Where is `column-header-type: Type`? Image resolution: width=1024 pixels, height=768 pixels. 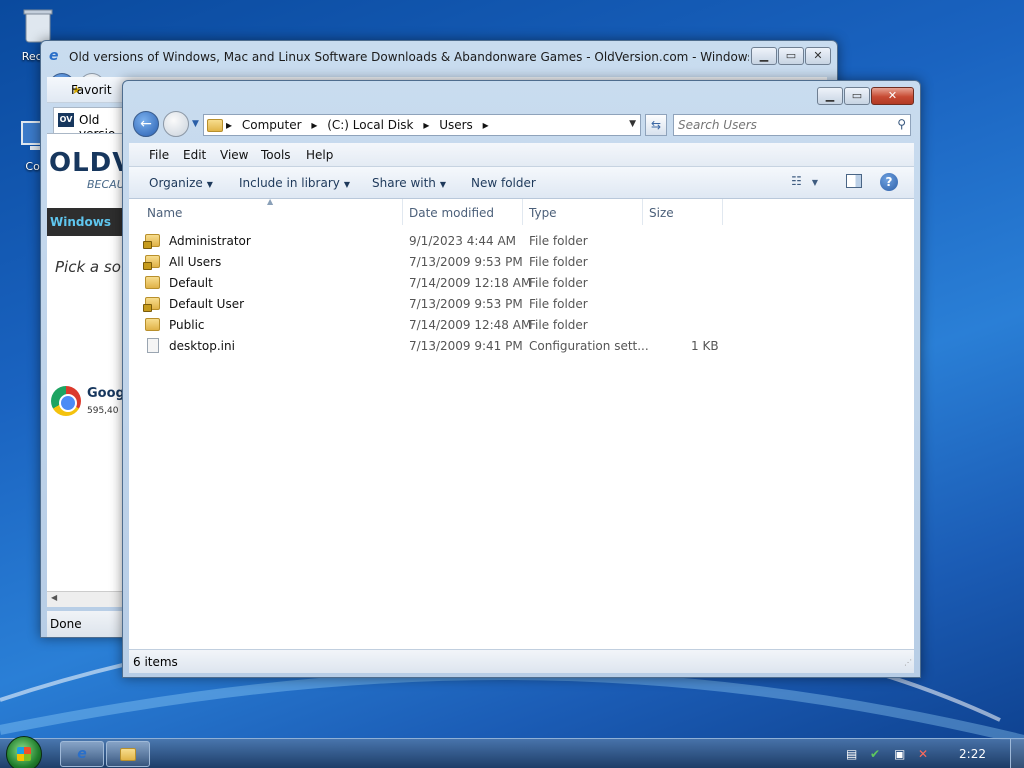
column-header-type: Type is located at coordinates (583, 212).